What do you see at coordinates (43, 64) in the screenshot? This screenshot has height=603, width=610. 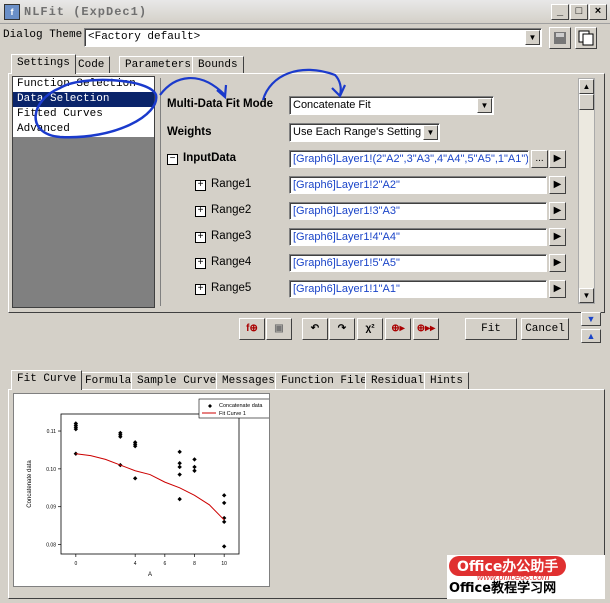 I see `tab-settings: Settings` at bounding box center [43, 64].